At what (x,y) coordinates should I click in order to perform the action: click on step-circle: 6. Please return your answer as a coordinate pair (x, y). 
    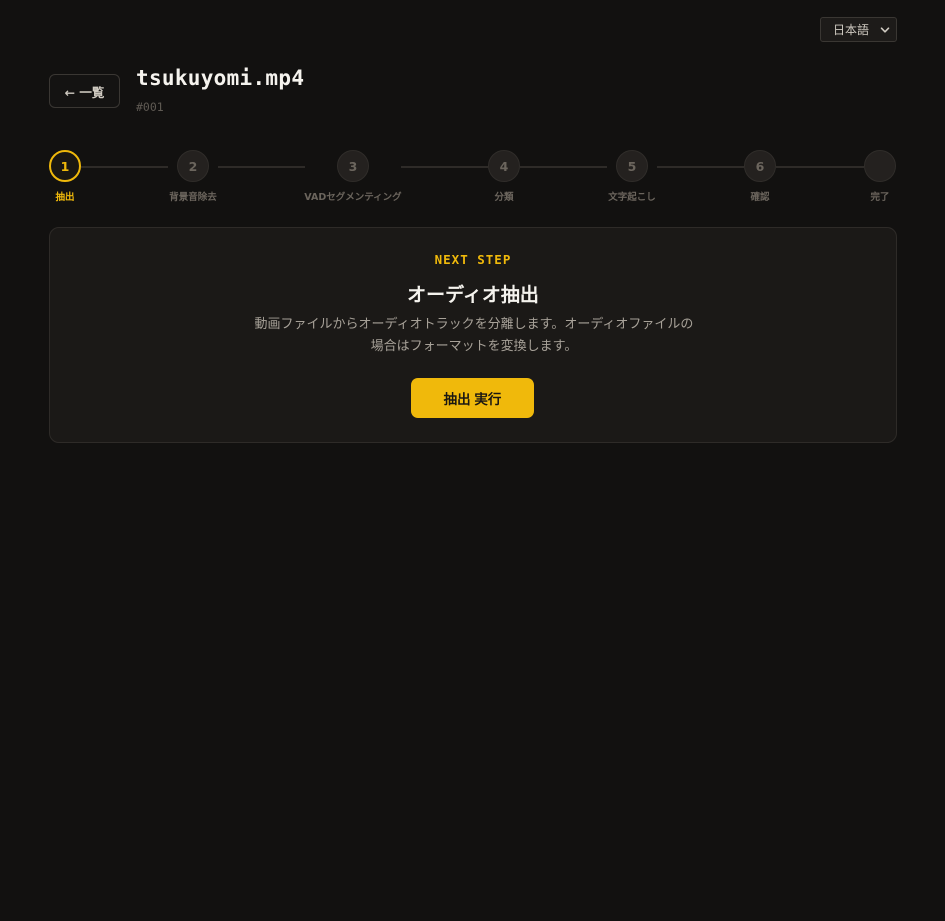
    Looking at the image, I should click on (760, 166).